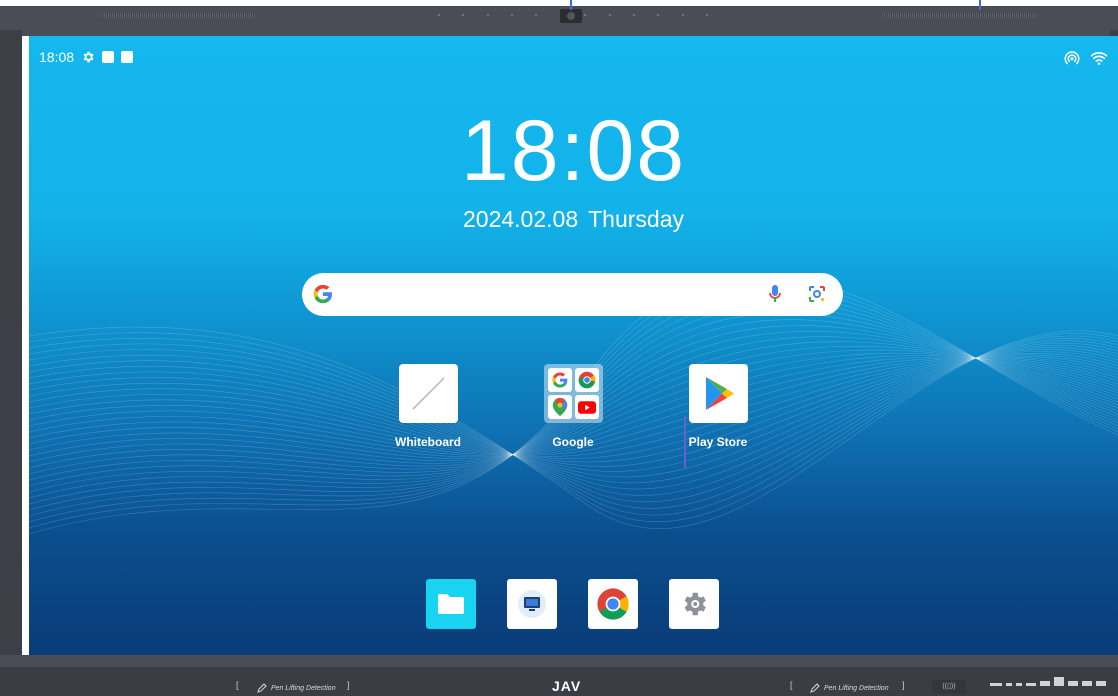 This screenshot has height=696, width=1118. I want to click on pen-lifting-left: Pen Lifting Detection, so click(296, 688).